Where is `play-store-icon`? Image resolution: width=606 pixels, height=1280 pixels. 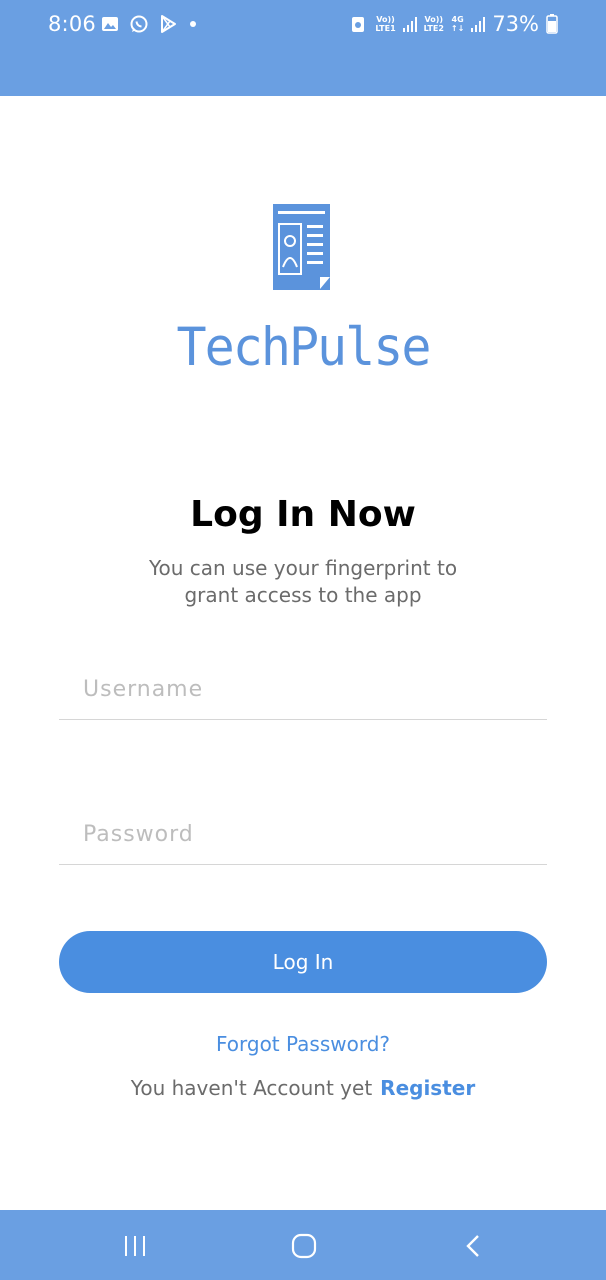 play-store-icon is located at coordinates (168, 24).